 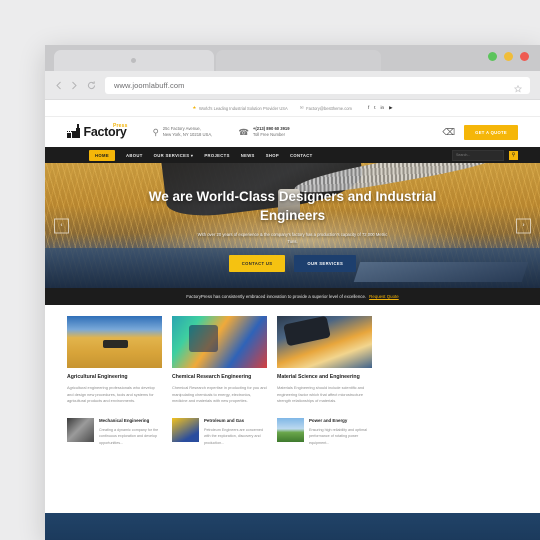 What do you see at coordinates (134, 155) in the screenshot?
I see `nav-item-about: ABOUT` at bounding box center [134, 155].